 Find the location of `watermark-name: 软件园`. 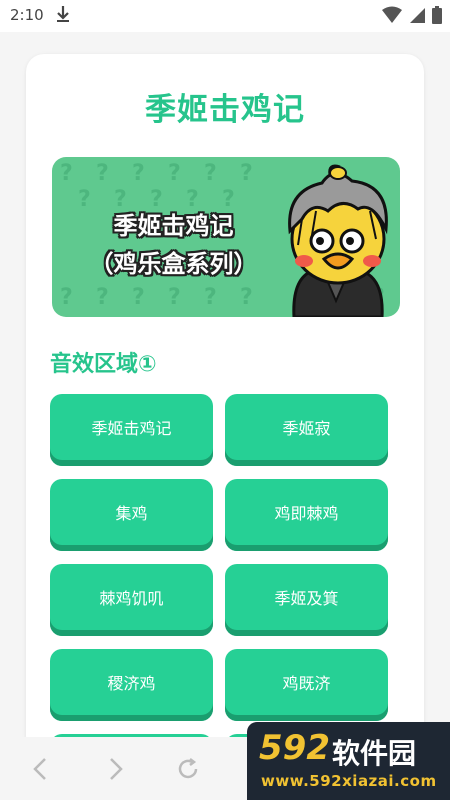

watermark-name: 软件园 is located at coordinates (374, 753).